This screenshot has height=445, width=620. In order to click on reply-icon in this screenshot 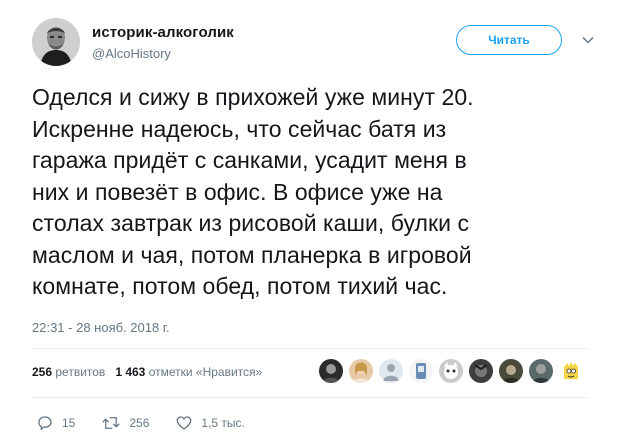, I will do `click(45, 423)`.